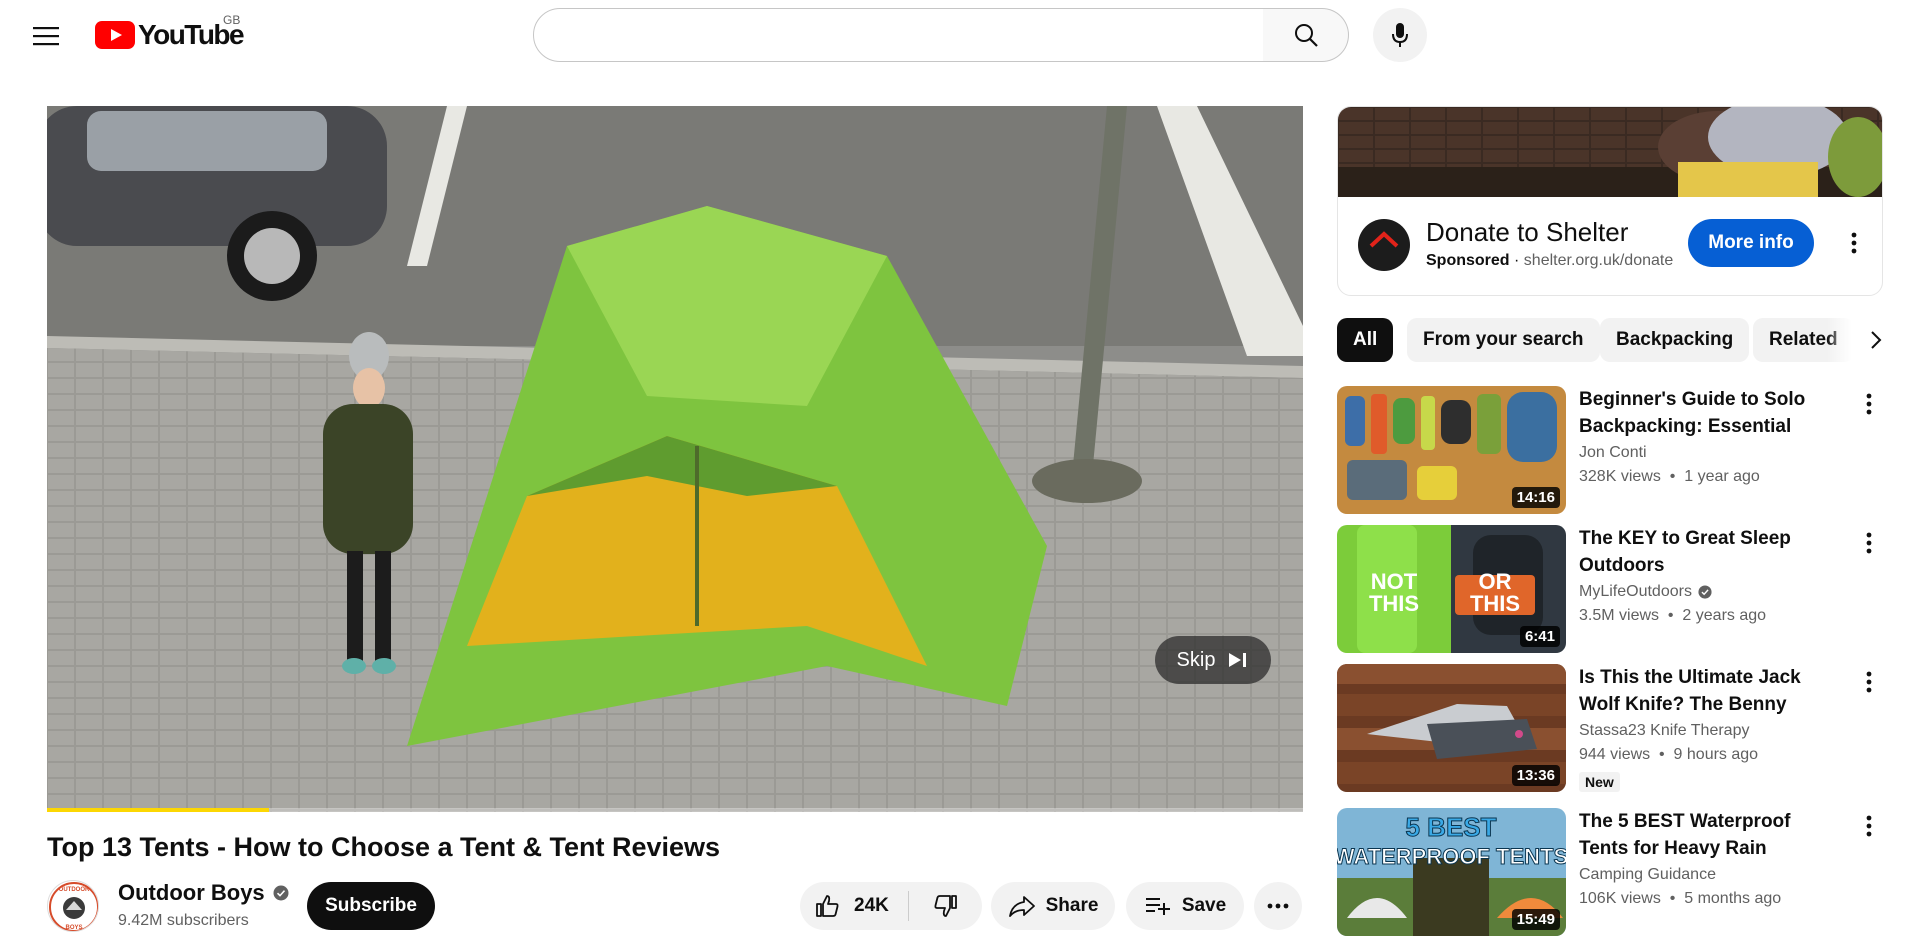  I want to click on channel-name-text: Camping Guidance, so click(1647, 874).